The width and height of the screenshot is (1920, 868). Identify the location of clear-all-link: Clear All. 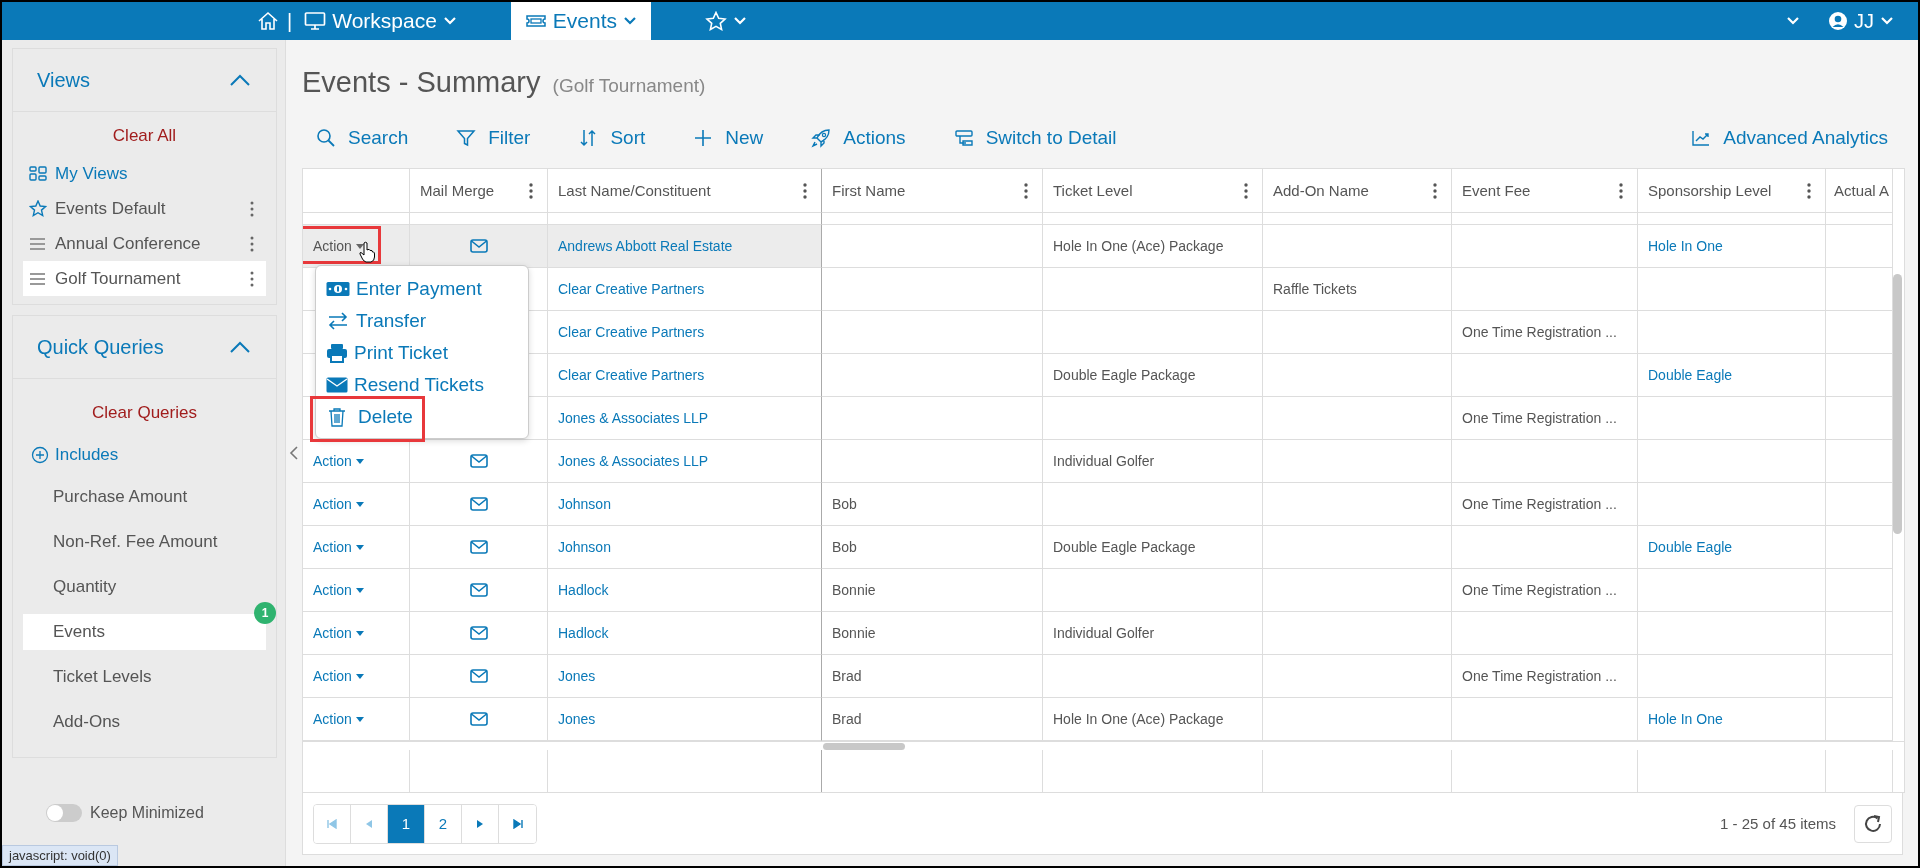
(144, 136).